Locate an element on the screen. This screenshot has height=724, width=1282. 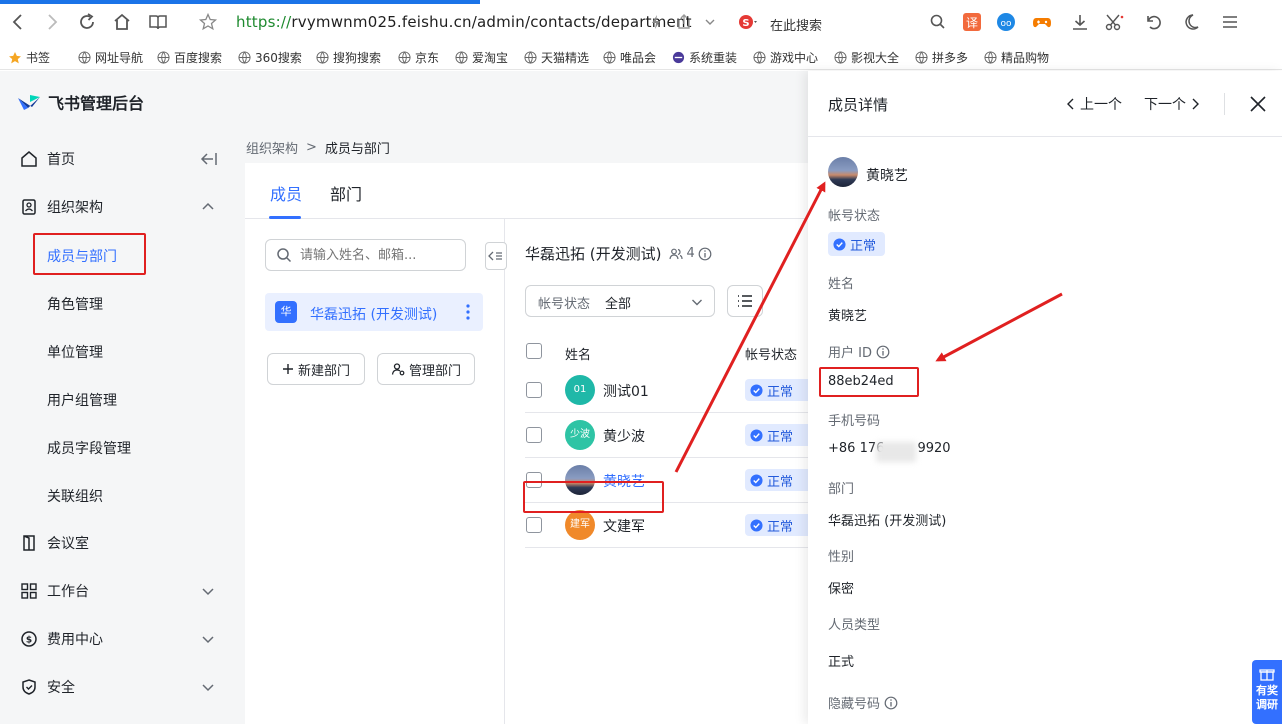
nav-meeting-room: 会议室 is located at coordinates (122, 543).